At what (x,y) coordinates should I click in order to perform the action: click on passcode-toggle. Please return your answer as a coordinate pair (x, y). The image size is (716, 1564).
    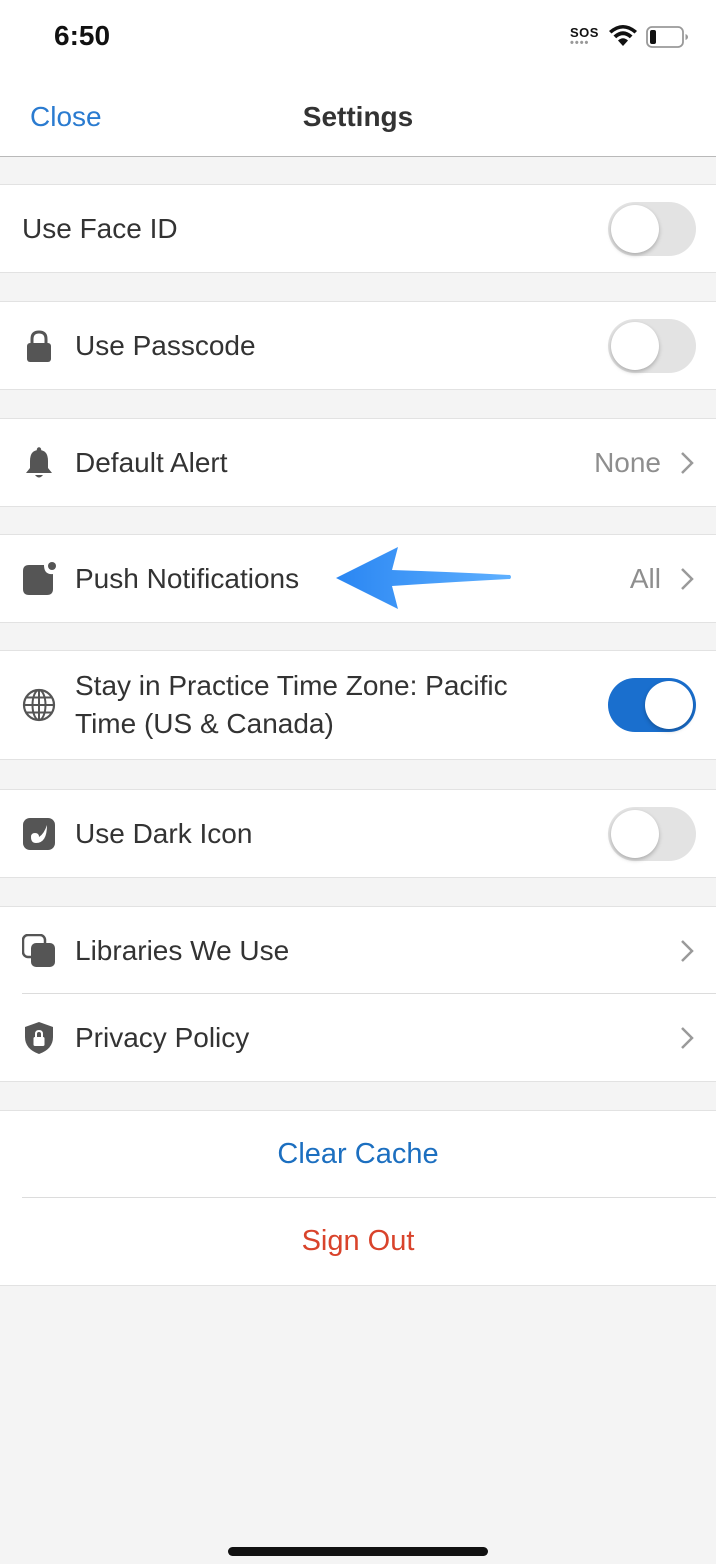
    Looking at the image, I should click on (652, 345).